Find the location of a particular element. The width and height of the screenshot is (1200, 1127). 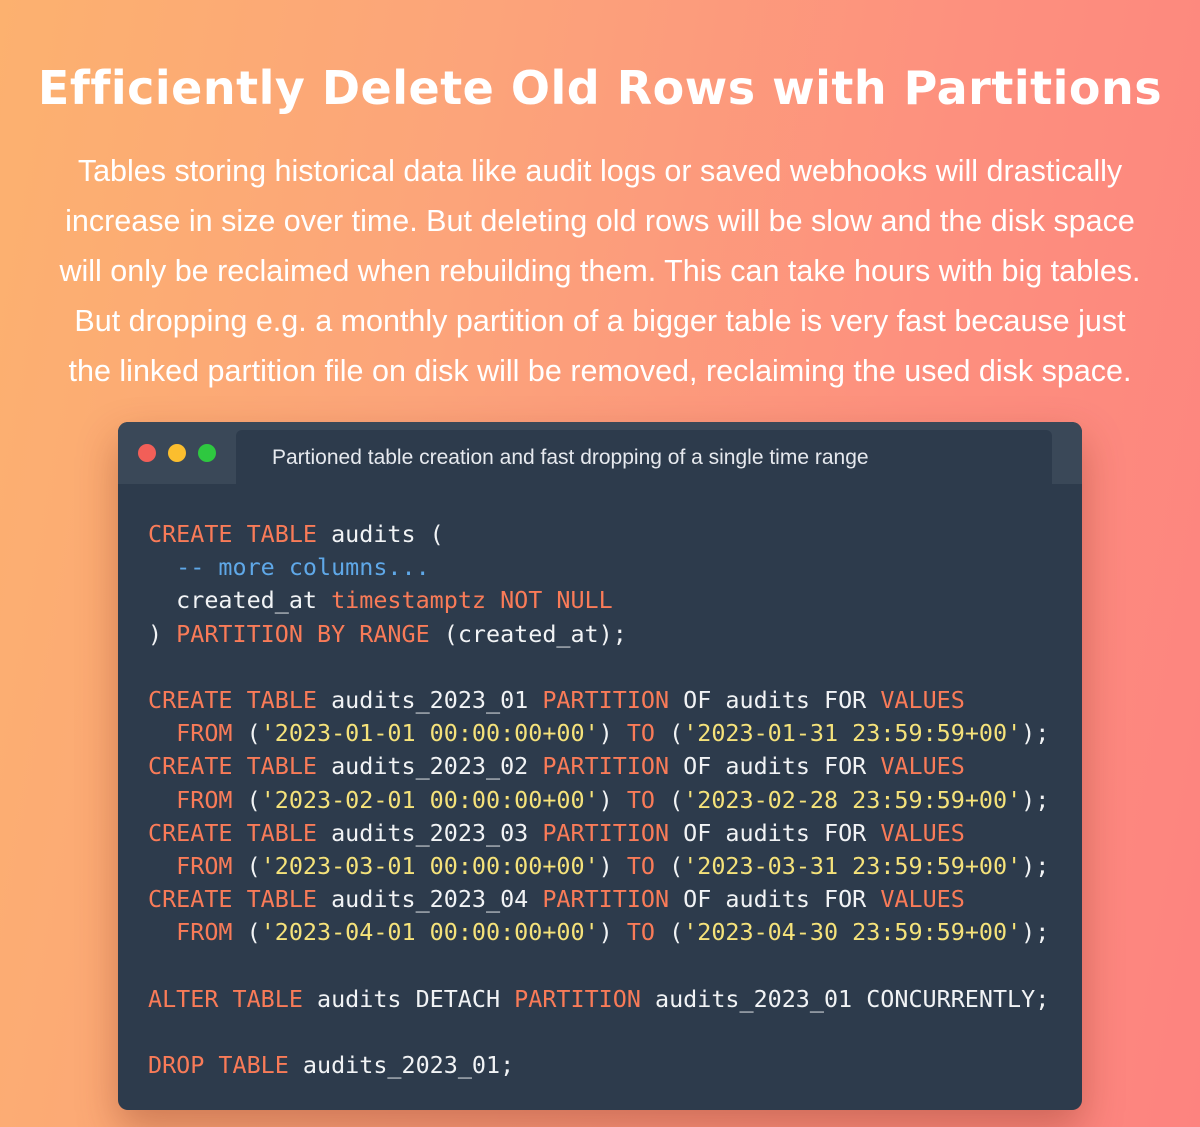

code-token-str: '2023-04-01 00:00:00+00' is located at coordinates (429, 932).